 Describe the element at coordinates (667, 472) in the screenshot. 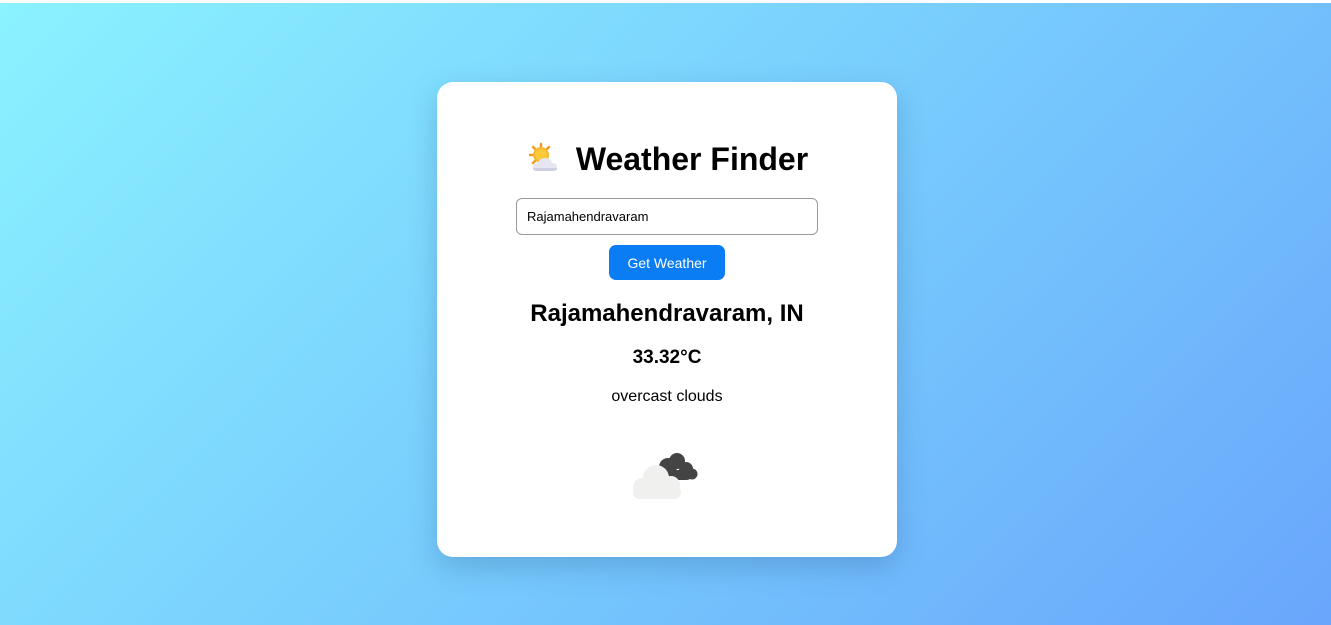

I see `overcast-clouds-icon` at that location.